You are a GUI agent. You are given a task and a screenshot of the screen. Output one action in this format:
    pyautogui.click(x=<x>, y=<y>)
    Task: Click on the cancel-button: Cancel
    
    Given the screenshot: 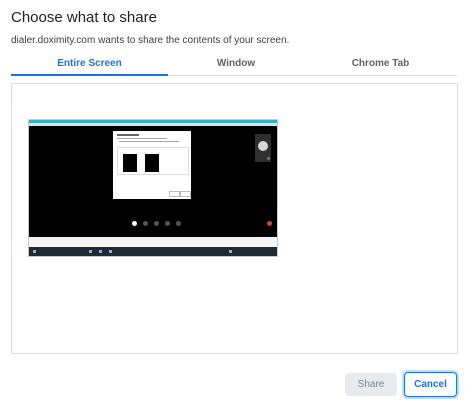 What is the action you would take?
    pyautogui.click(x=430, y=384)
    